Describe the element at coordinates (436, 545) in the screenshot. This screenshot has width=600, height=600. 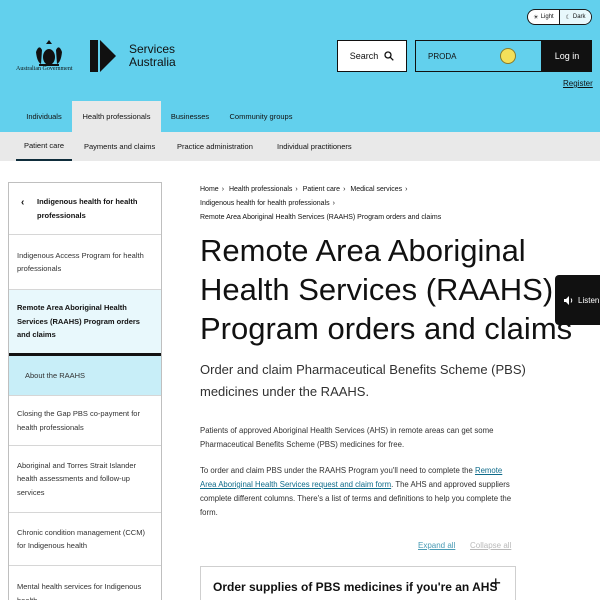
I see `expand-all-link: Expand all` at that location.